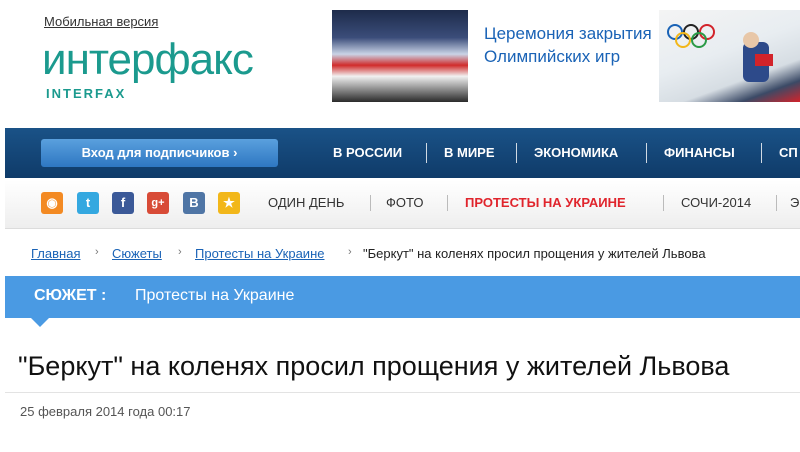 The width and height of the screenshot is (800, 452). I want to click on breadcrumb-home: Главная, so click(55, 253).